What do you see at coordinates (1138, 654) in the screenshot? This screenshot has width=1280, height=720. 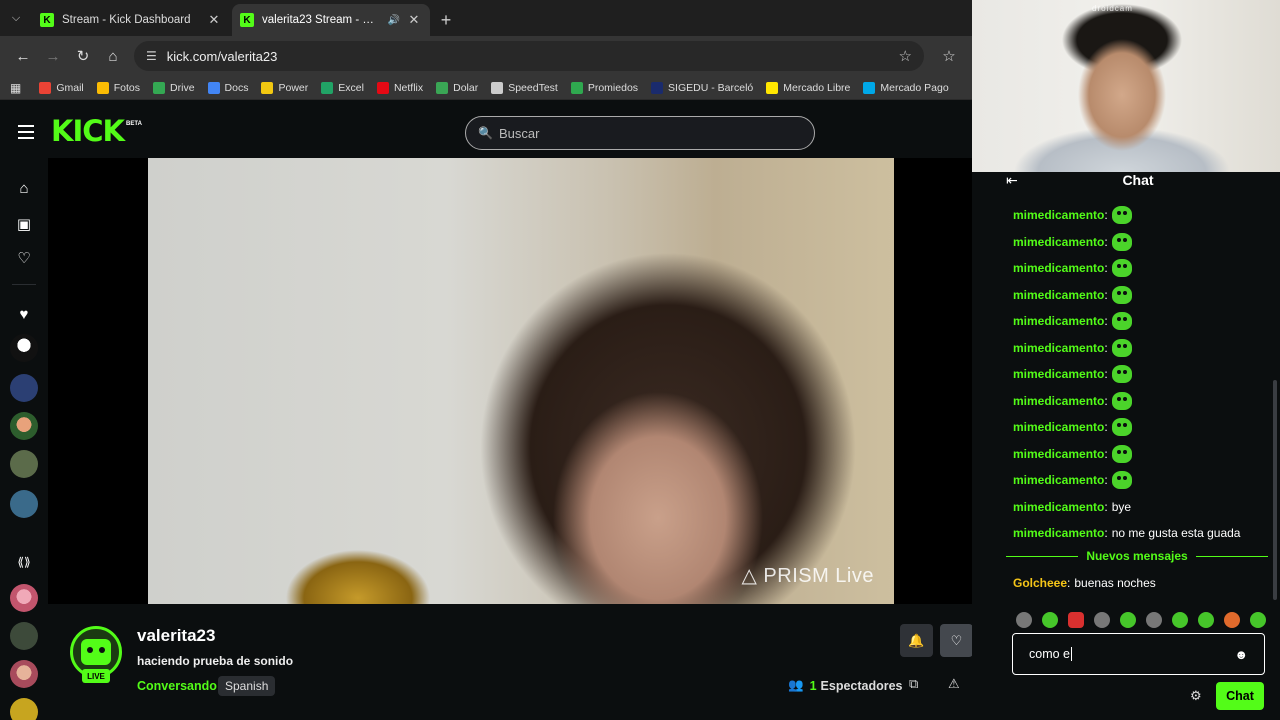 I see `chat-message-input: como e ☻` at bounding box center [1138, 654].